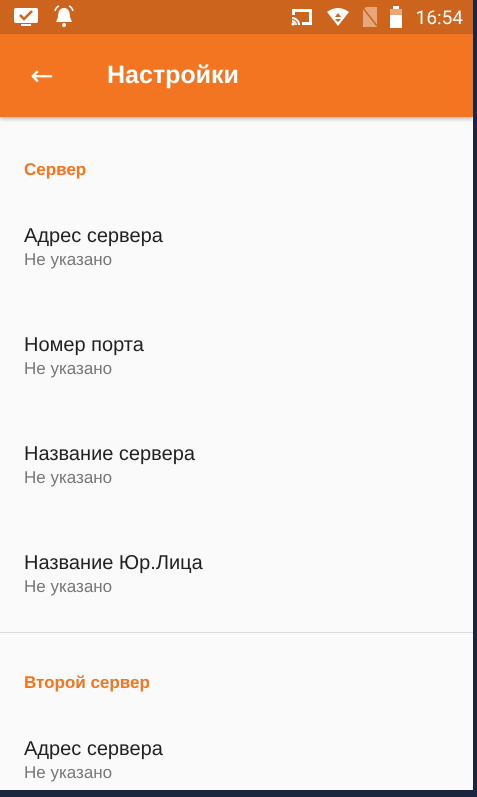 This screenshot has width=477, height=797. What do you see at coordinates (439, 17) in the screenshot?
I see `status-time: 16:54` at bounding box center [439, 17].